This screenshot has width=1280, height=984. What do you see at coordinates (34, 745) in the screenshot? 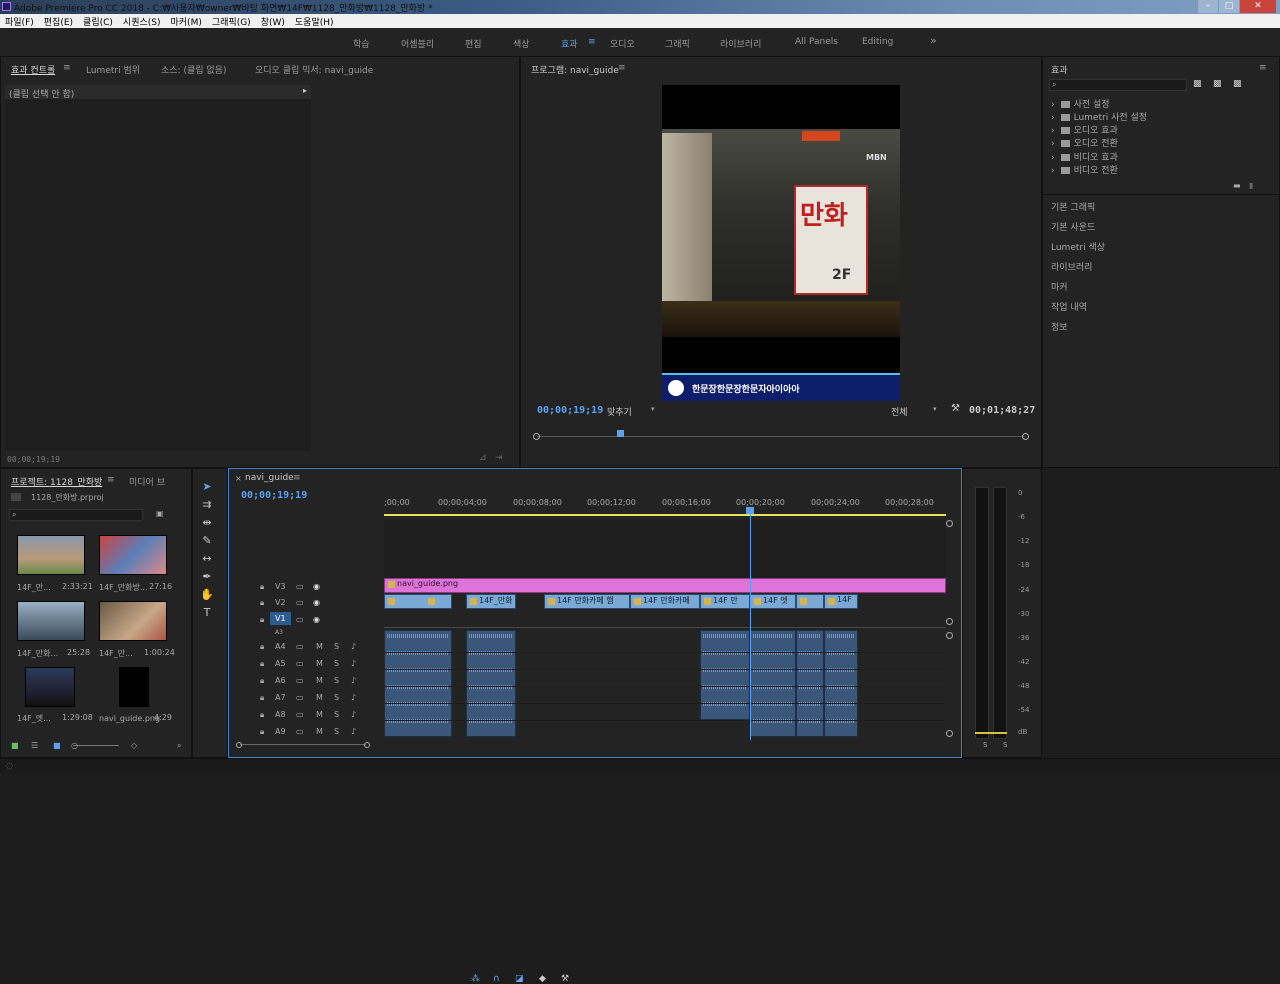
I see `list-view-icon: ☰` at bounding box center [34, 745].